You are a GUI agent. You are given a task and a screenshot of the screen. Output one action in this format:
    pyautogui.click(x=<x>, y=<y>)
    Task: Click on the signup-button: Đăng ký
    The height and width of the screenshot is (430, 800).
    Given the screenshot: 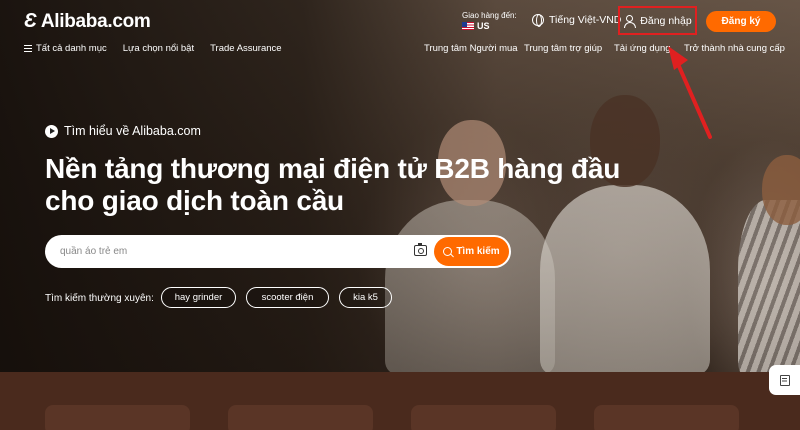 What is the action you would take?
    pyautogui.click(x=741, y=21)
    